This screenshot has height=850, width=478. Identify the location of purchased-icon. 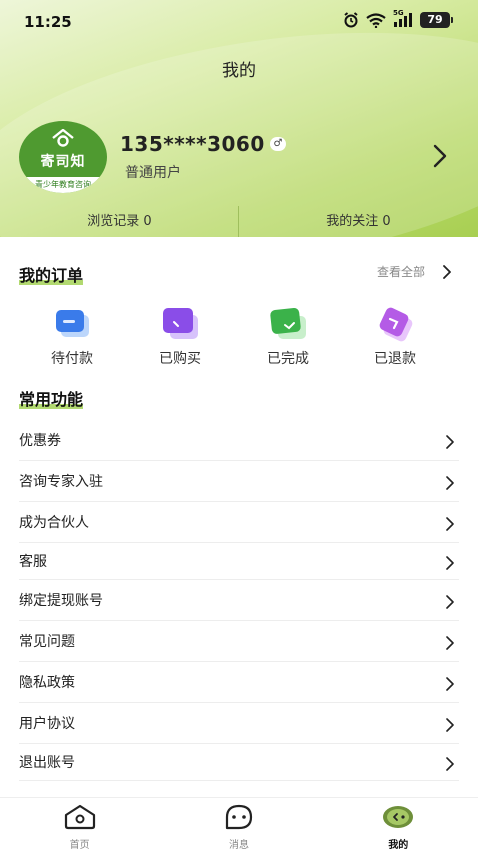
(180, 324).